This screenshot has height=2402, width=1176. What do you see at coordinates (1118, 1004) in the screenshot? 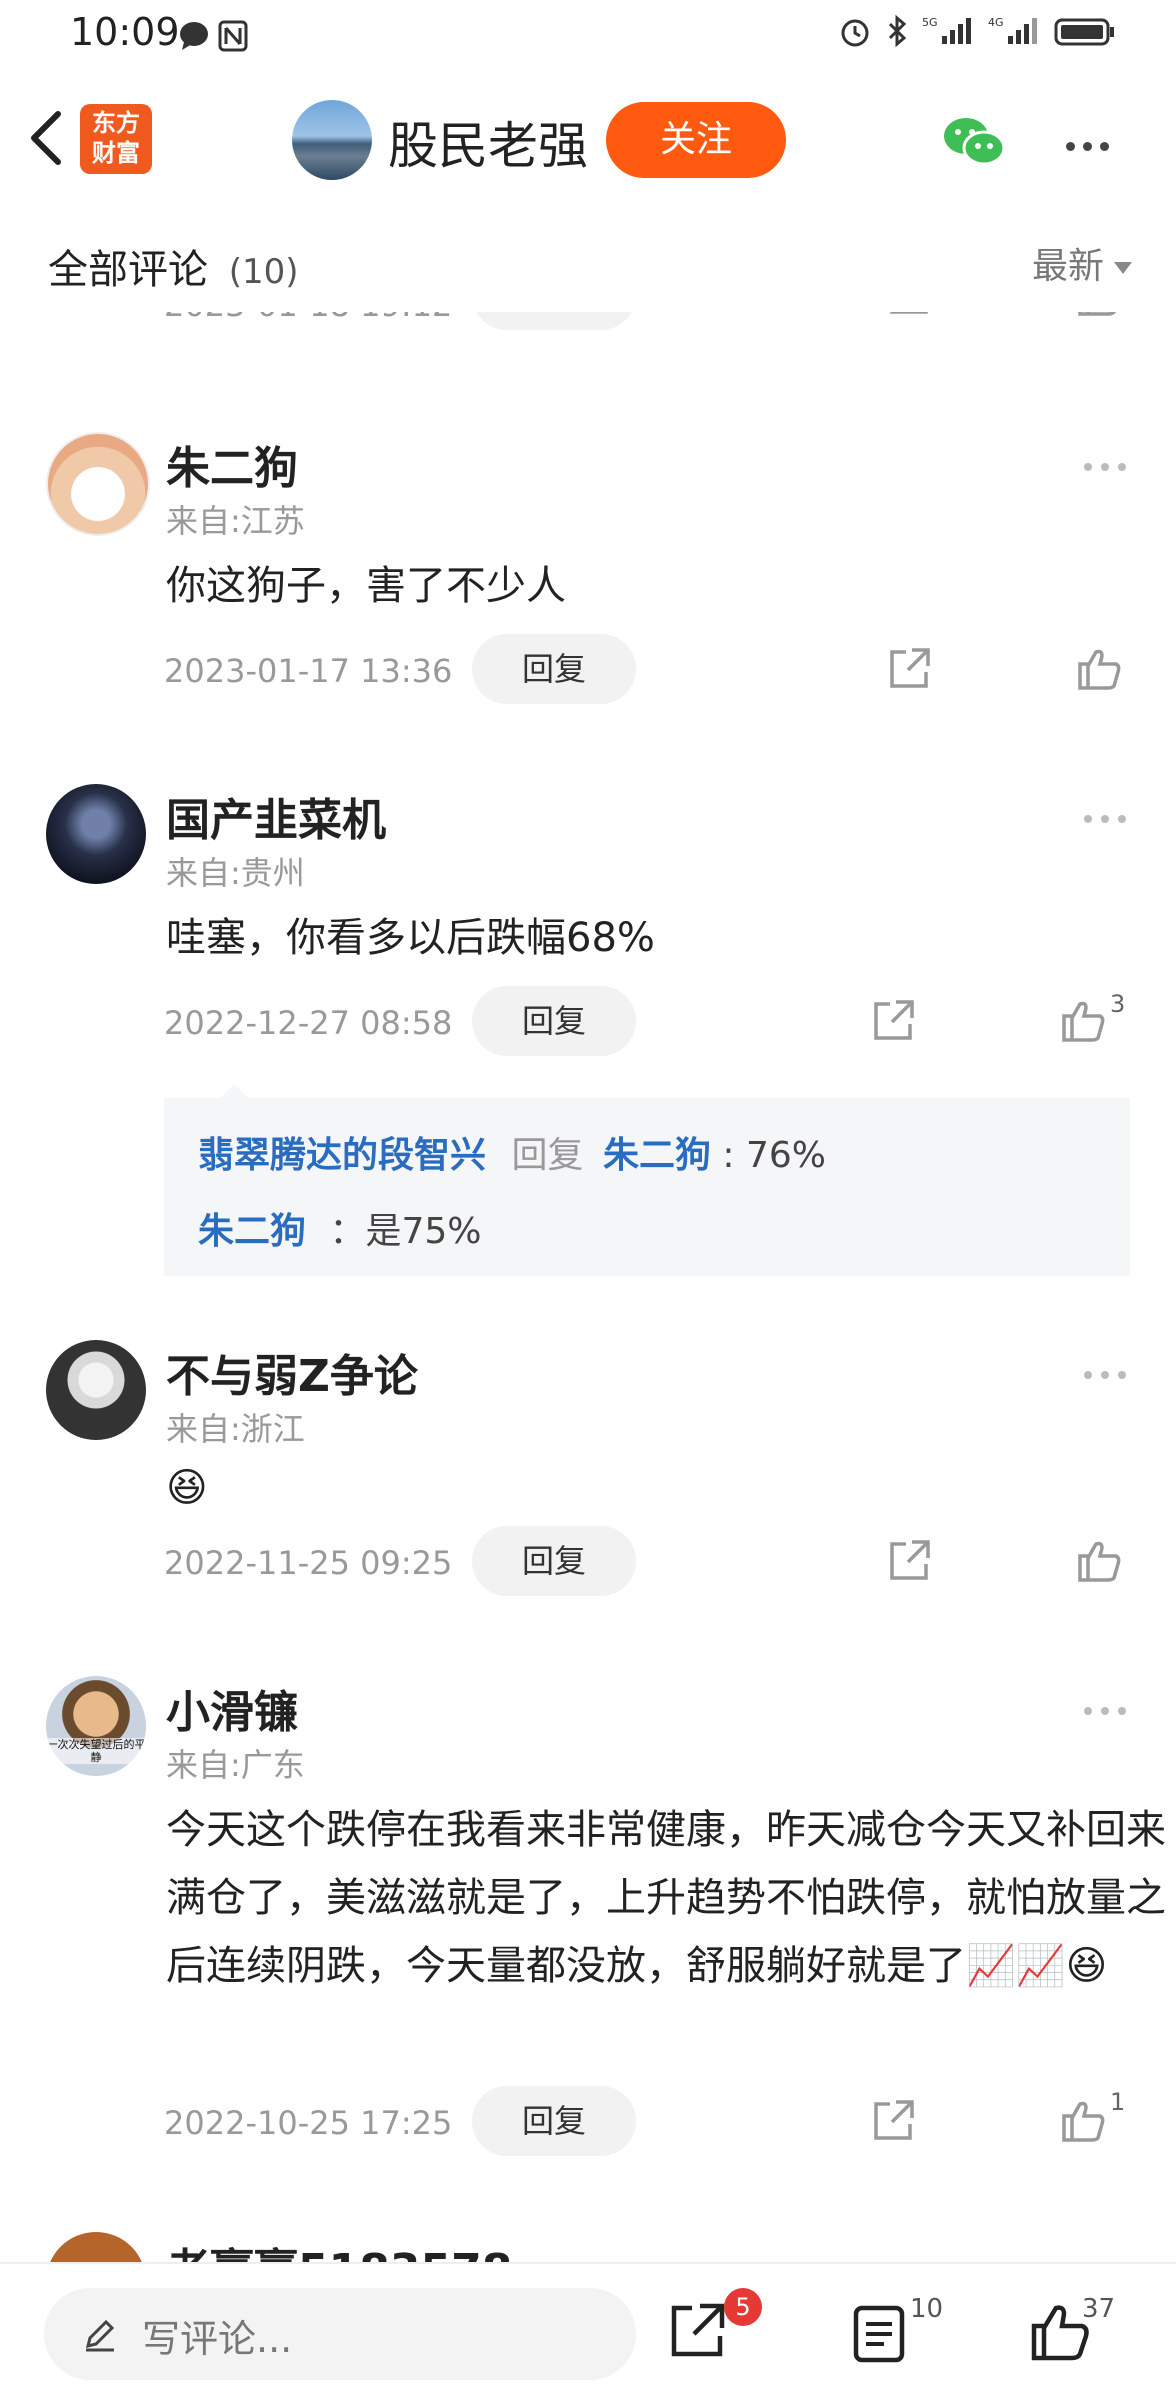
I see `like-count: 3` at bounding box center [1118, 1004].